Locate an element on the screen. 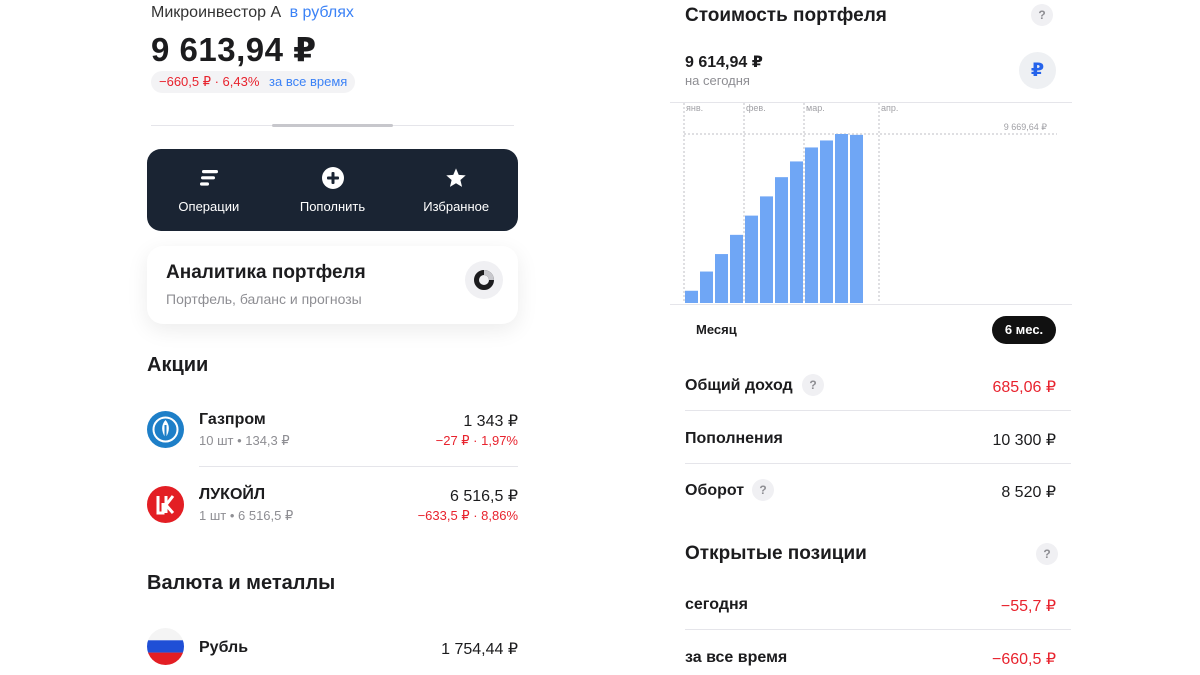  total-income-label: Общий доход is located at coordinates (739, 385).